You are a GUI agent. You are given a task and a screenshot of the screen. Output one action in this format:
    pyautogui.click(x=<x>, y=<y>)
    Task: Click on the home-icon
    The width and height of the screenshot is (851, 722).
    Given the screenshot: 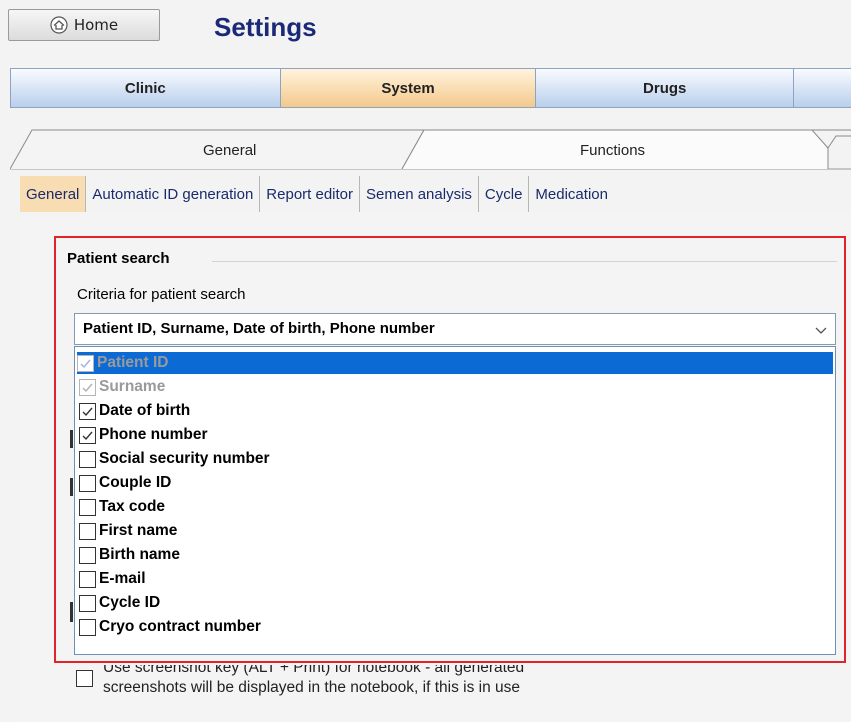 What is the action you would take?
    pyautogui.click(x=59, y=25)
    